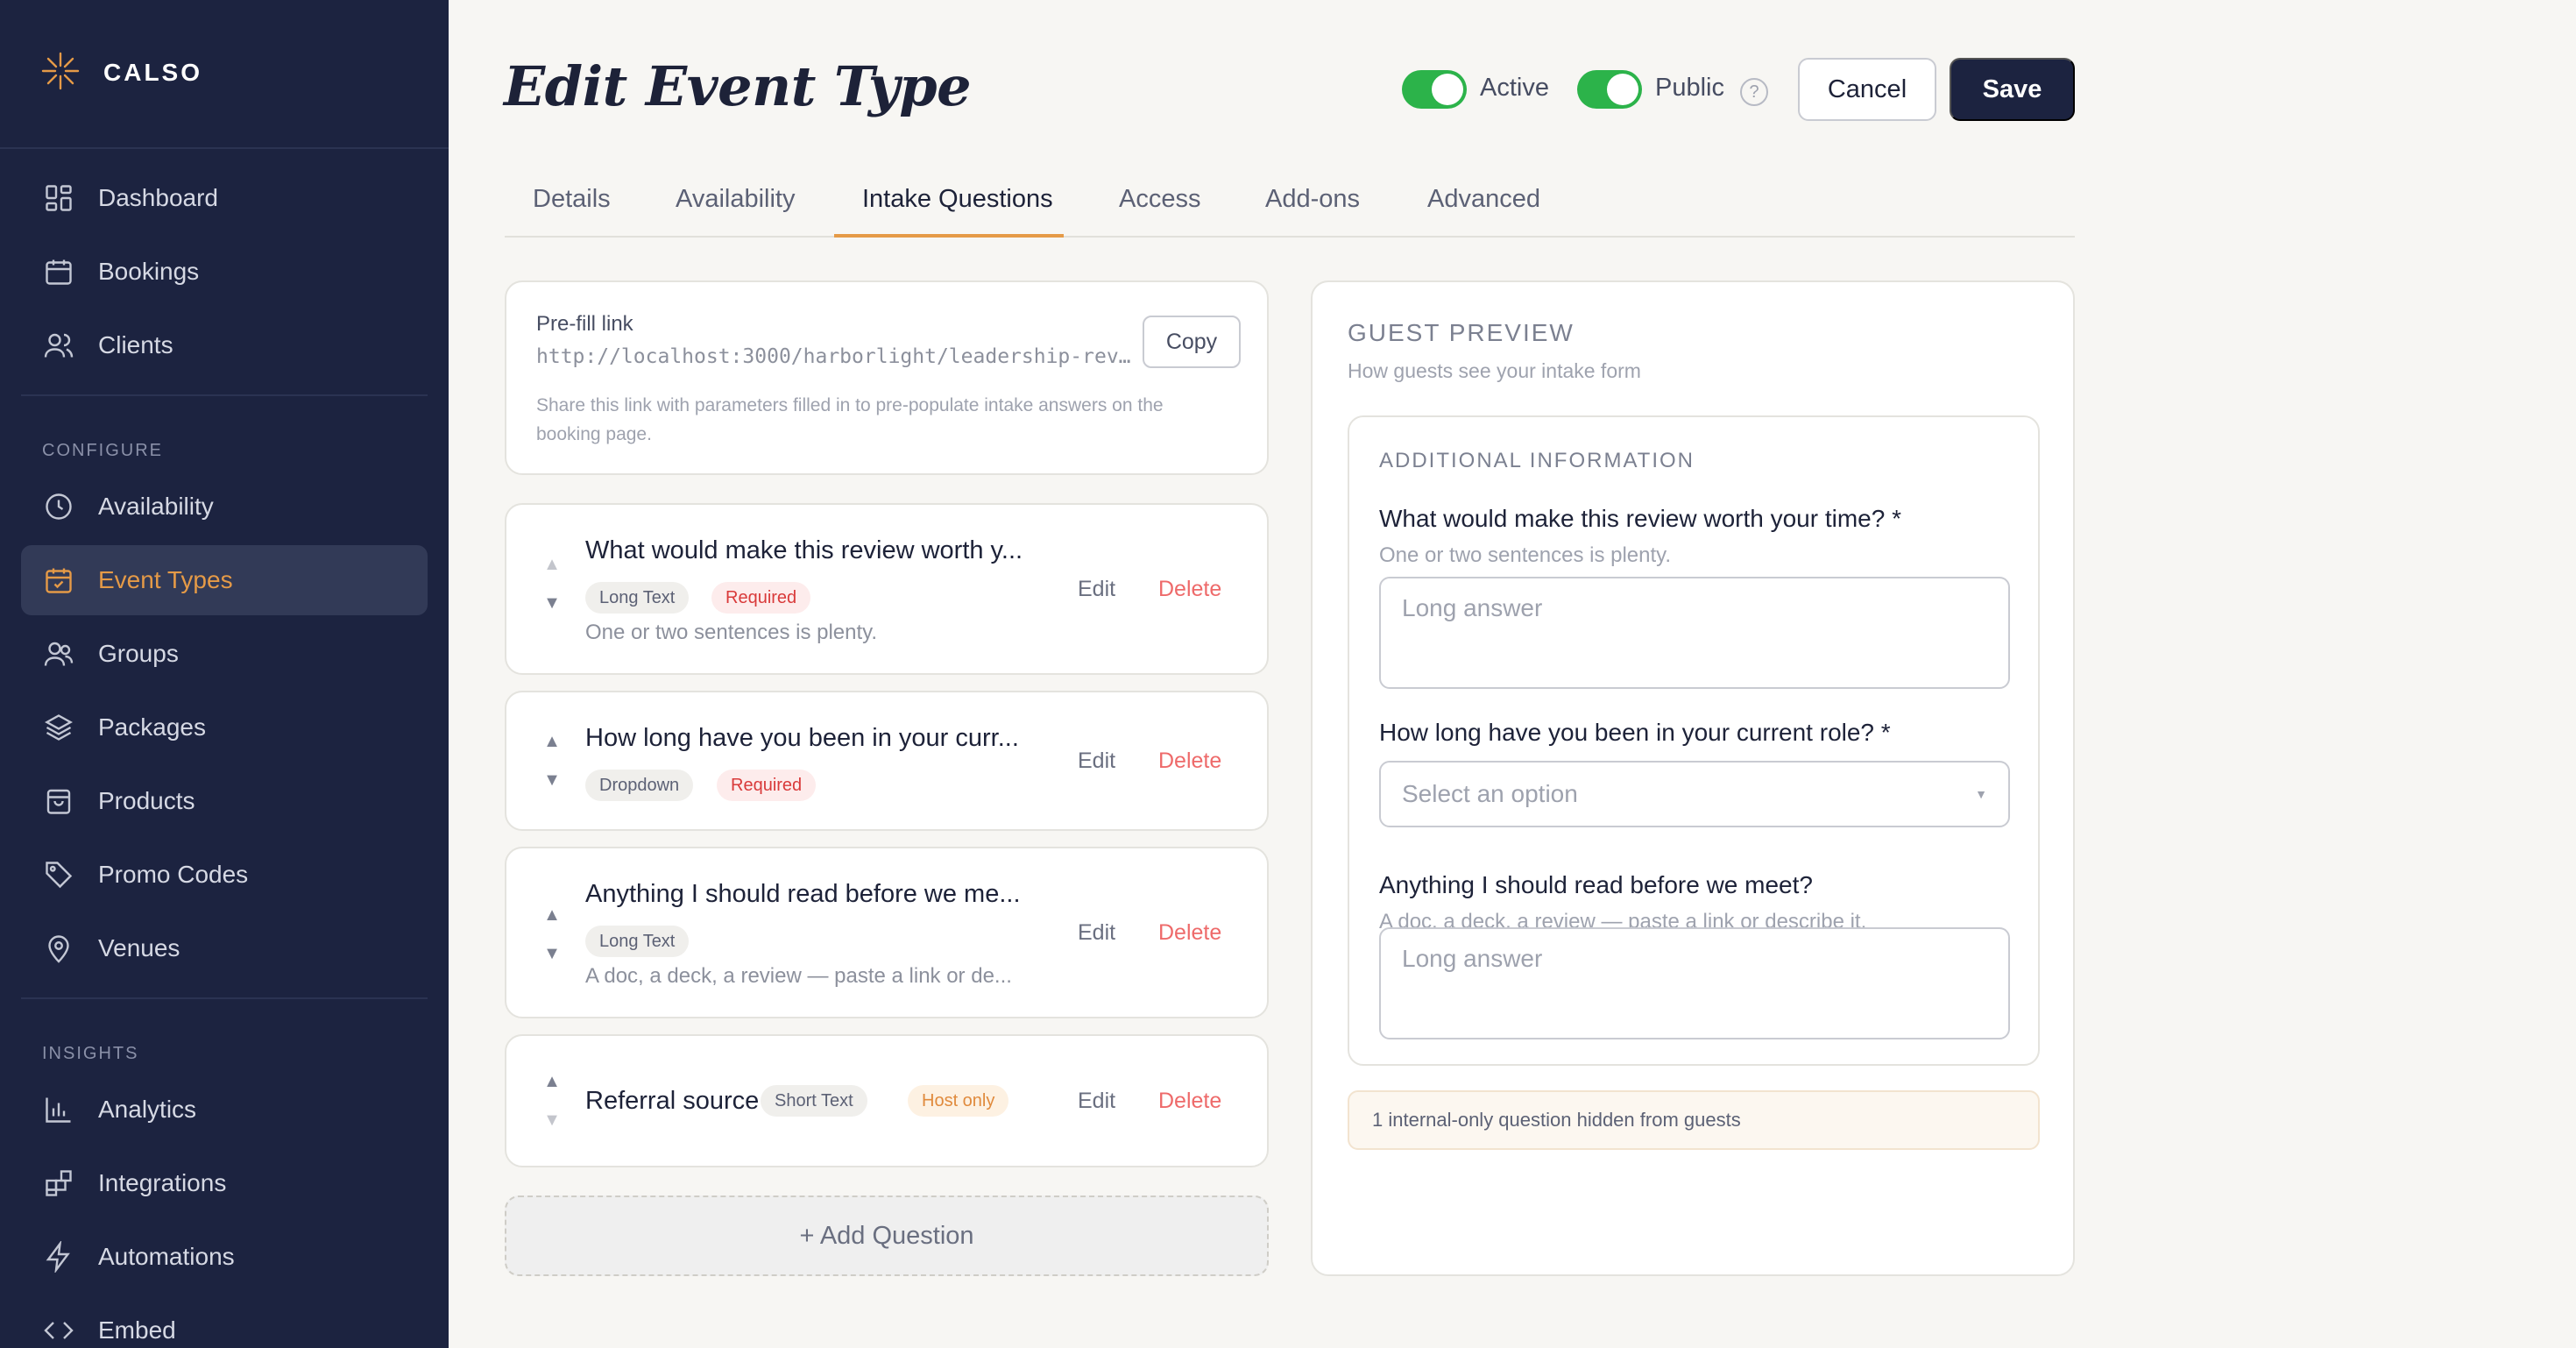 This screenshot has width=2576, height=1348. What do you see at coordinates (138, 653) in the screenshot?
I see `sidebar-item-label: Groups` at bounding box center [138, 653].